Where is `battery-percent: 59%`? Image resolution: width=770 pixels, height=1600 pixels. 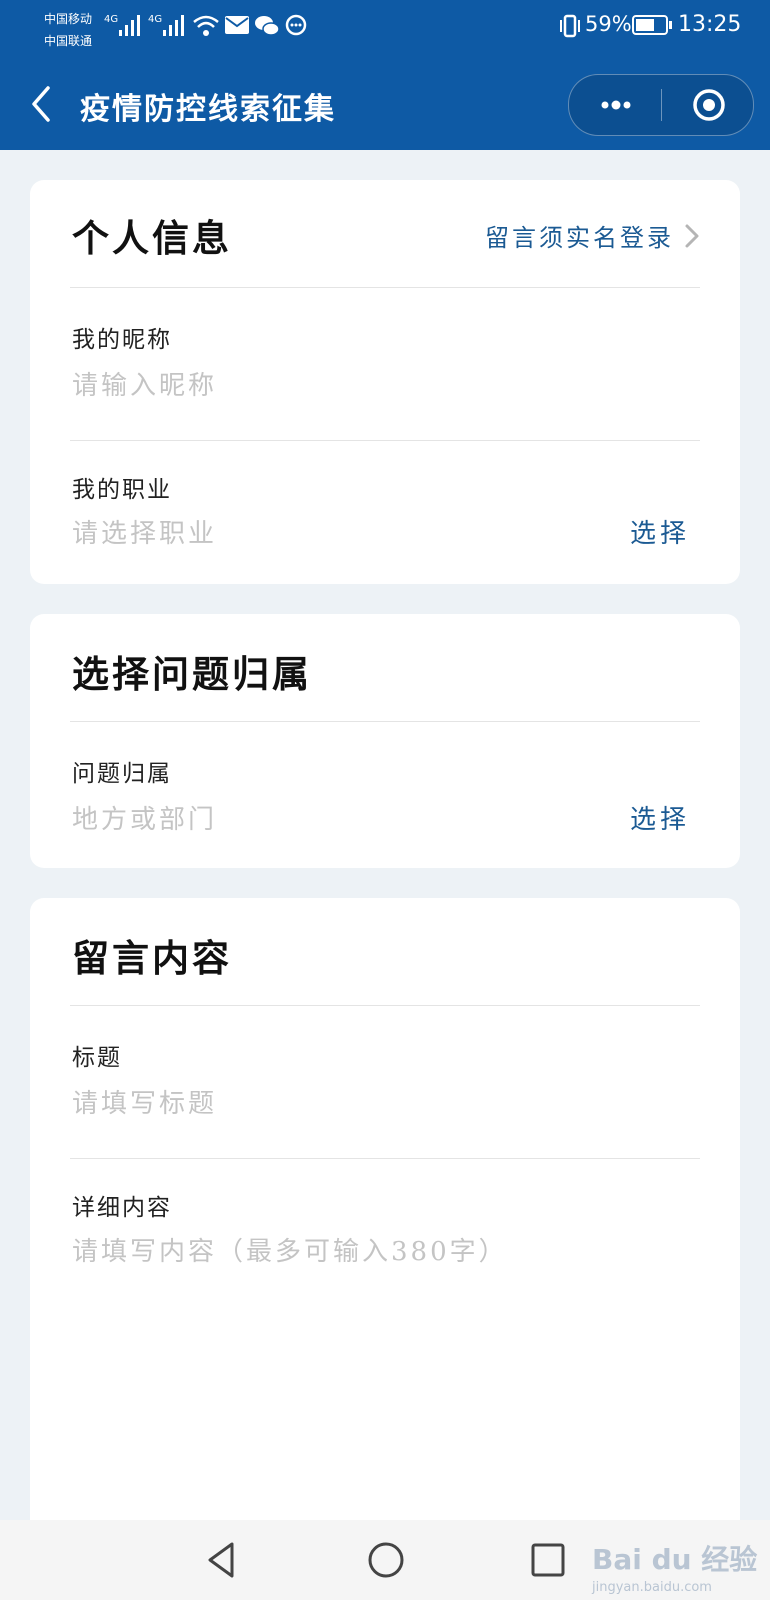 battery-percent: 59% is located at coordinates (608, 24).